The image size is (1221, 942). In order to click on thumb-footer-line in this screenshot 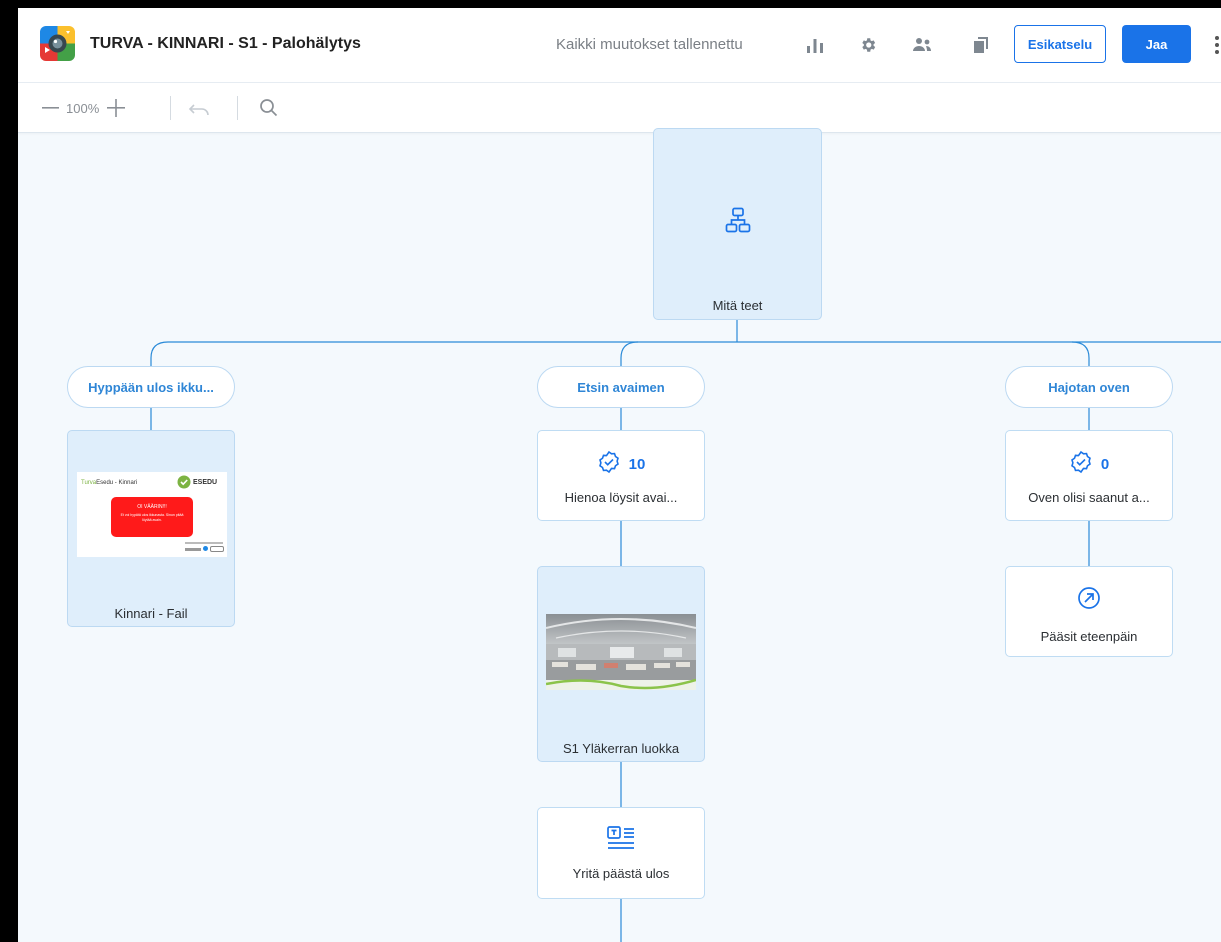, I will do `click(204, 543)`.